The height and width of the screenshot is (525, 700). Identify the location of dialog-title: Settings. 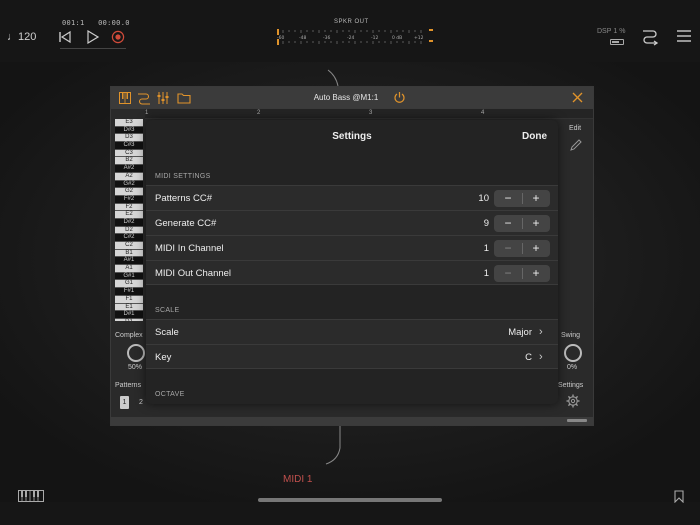
(352, 136).